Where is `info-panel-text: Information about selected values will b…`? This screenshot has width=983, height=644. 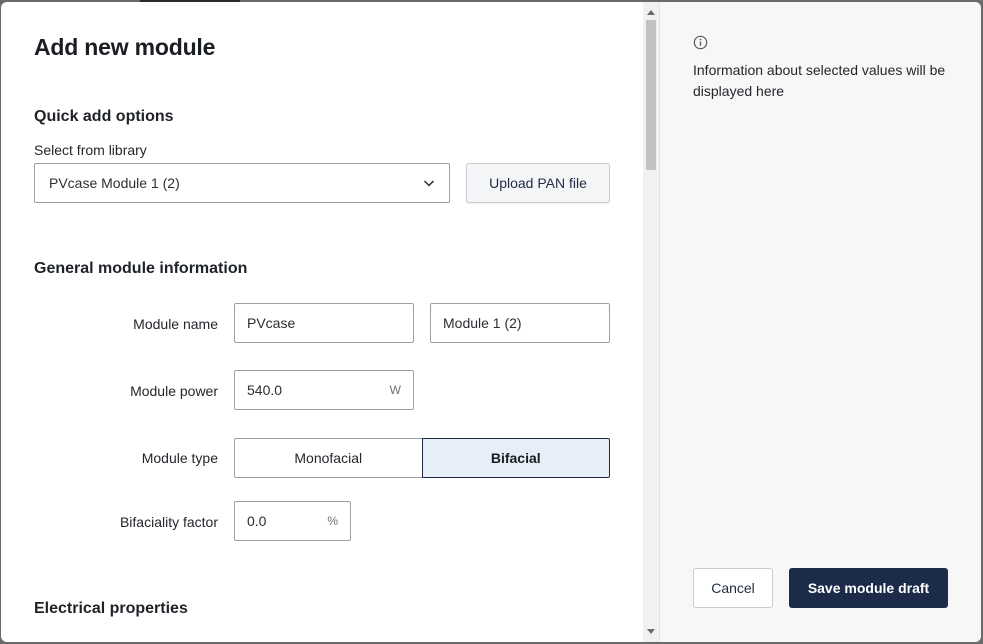
info-panel-text: Information about selected values will b… is located at coordinates (819, 80).